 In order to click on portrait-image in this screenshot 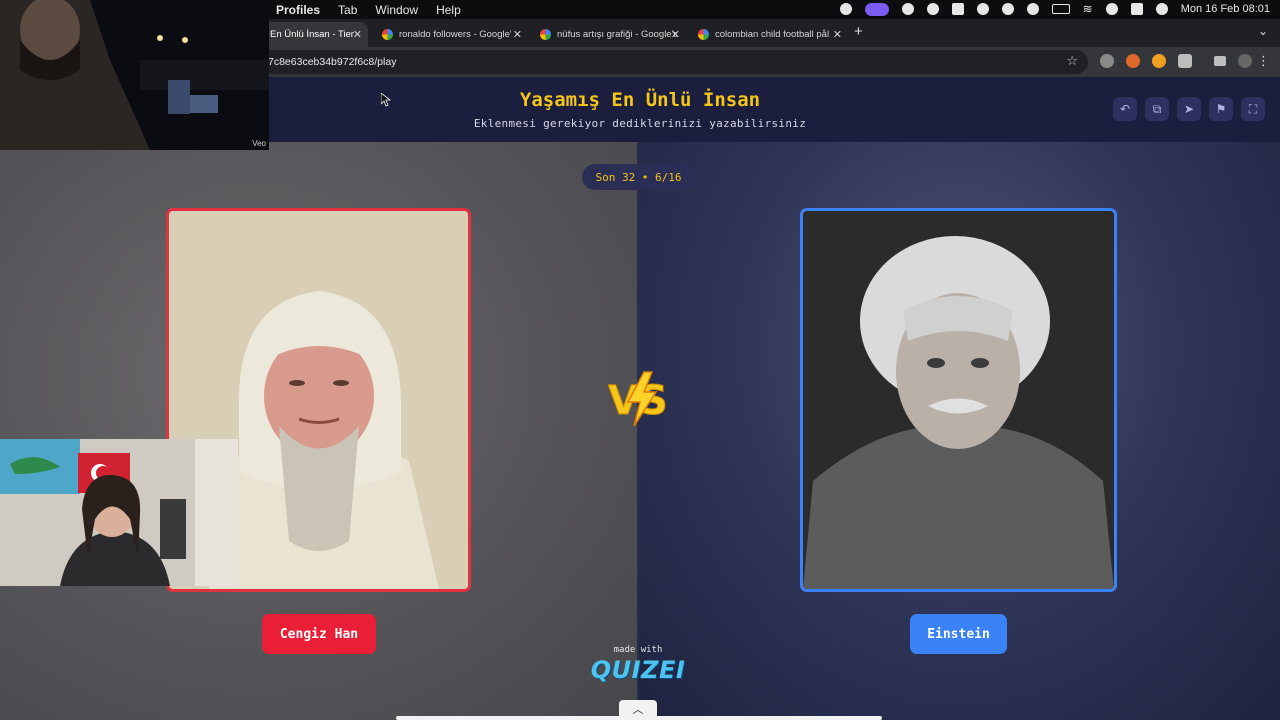, I will do `click(958, 400)`.